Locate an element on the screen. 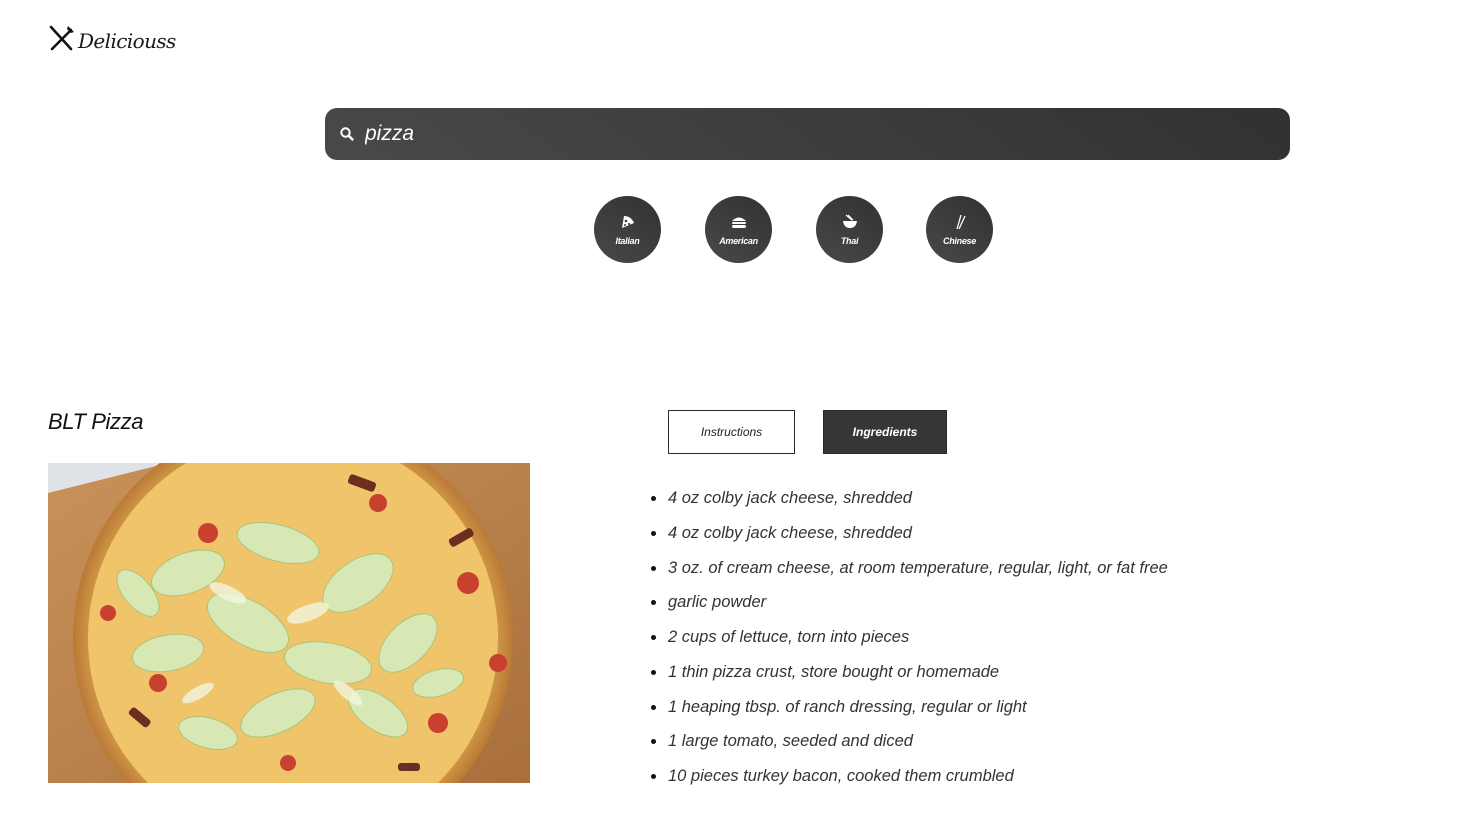 This screenshot has height=822, width=1459. search-bar is located at coordinates (807, 134).